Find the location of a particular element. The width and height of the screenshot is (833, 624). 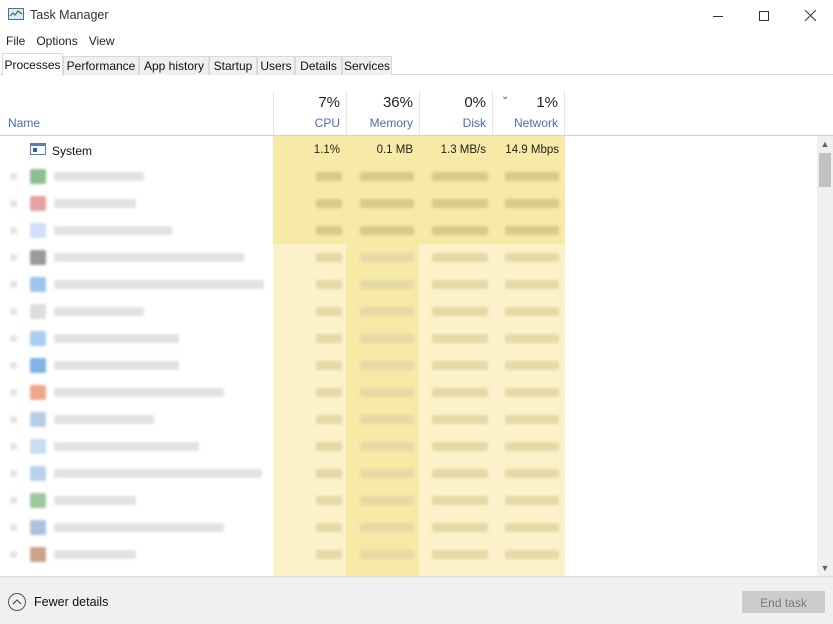

column-memory: 36% Memory is located at coordinates (382, 113).